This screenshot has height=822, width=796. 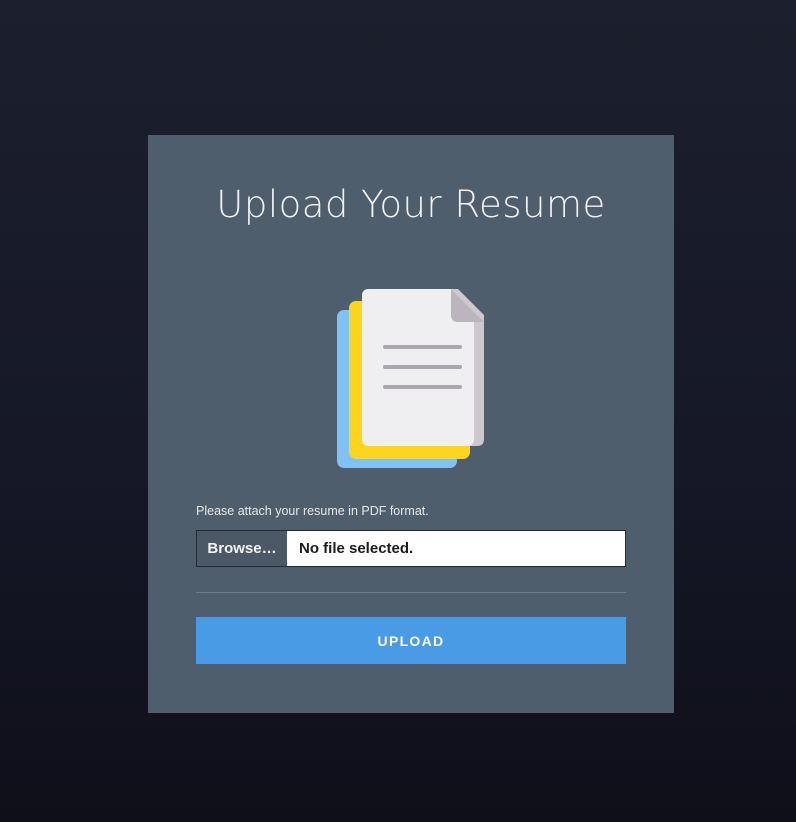 What do you see at coordinates (411, 640) in the screenshot?
I see `upload-button: UPLOAD` at bounding box center [411, 640].